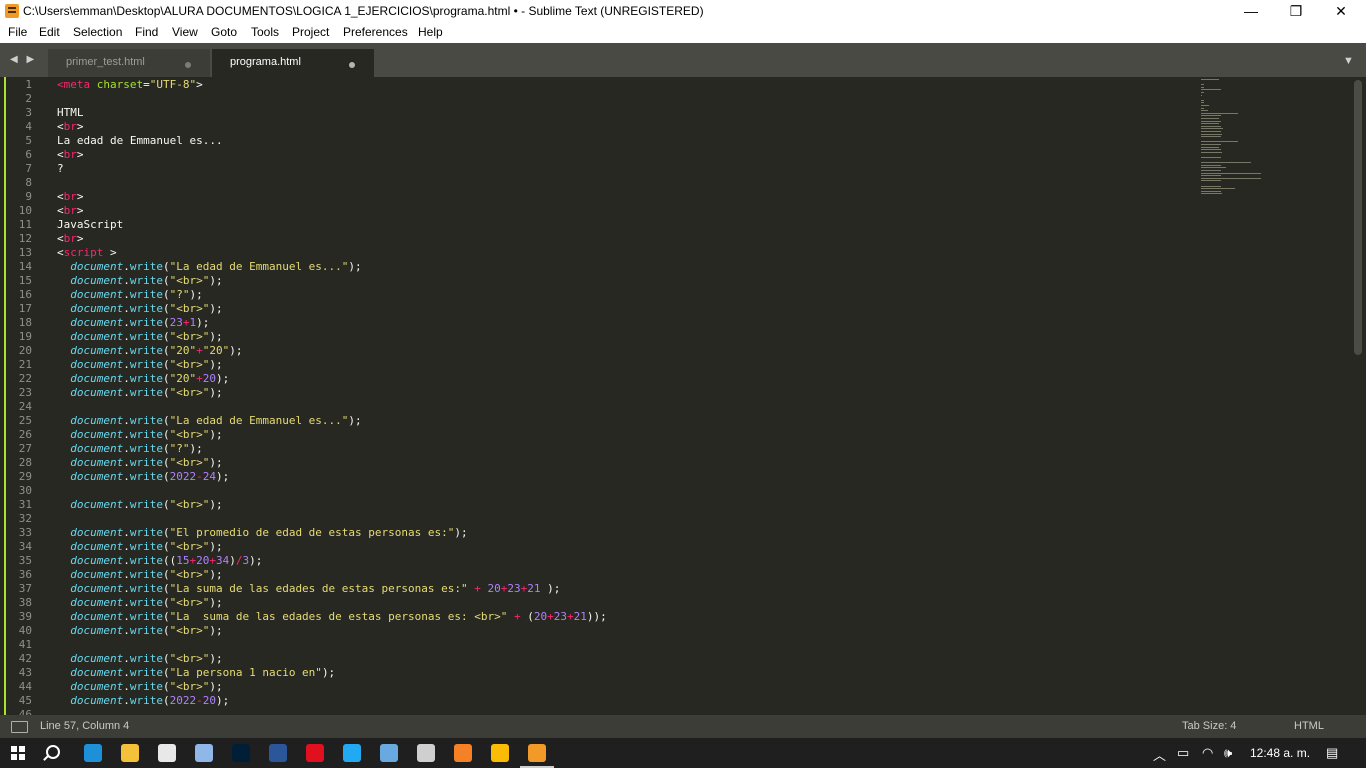  Describe the element at coordinates (130, 753) in the screenshot. I see `file-explorer-icon` at that location.